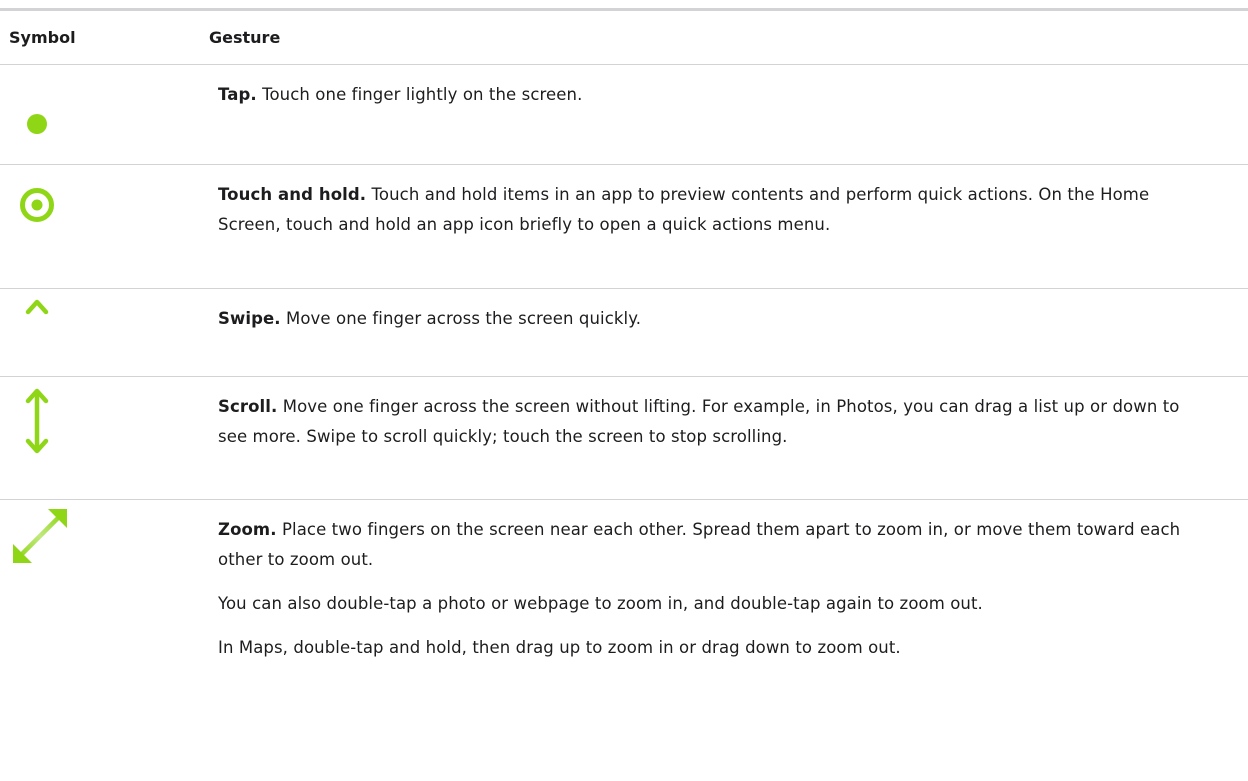 This screenshot has height=781, width=1248. Describe the element at coordinates (237, 94) in the screenshot. I see `gesture-term: Tap.` at that location.